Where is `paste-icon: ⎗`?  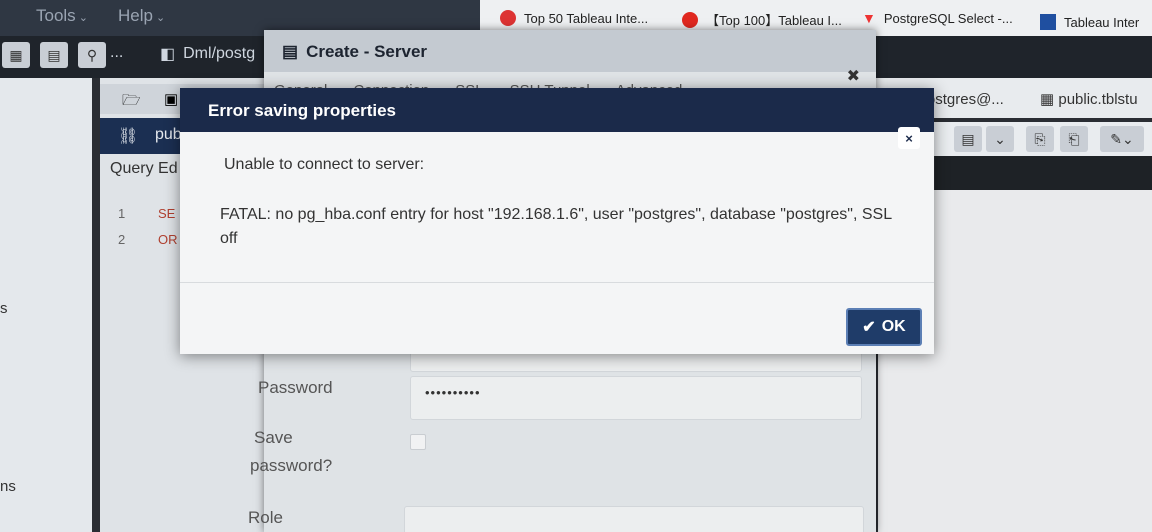
paste-icon: ⎗ is located at coordinates (1074, 139).